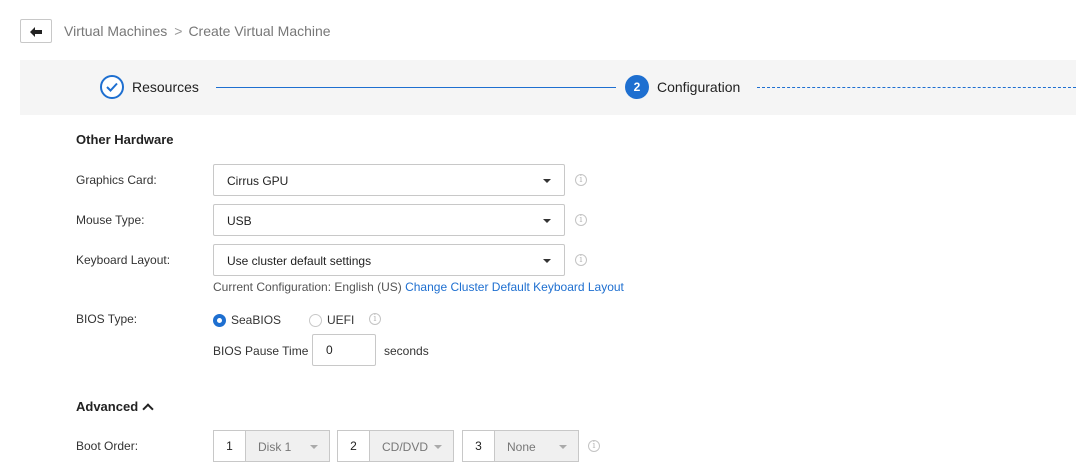 This screenshot has height=471, width=1076. Describe the element at coordinates (341, 320) in the screenshot. I see `bios-uefi-label: UEFI` at that location.